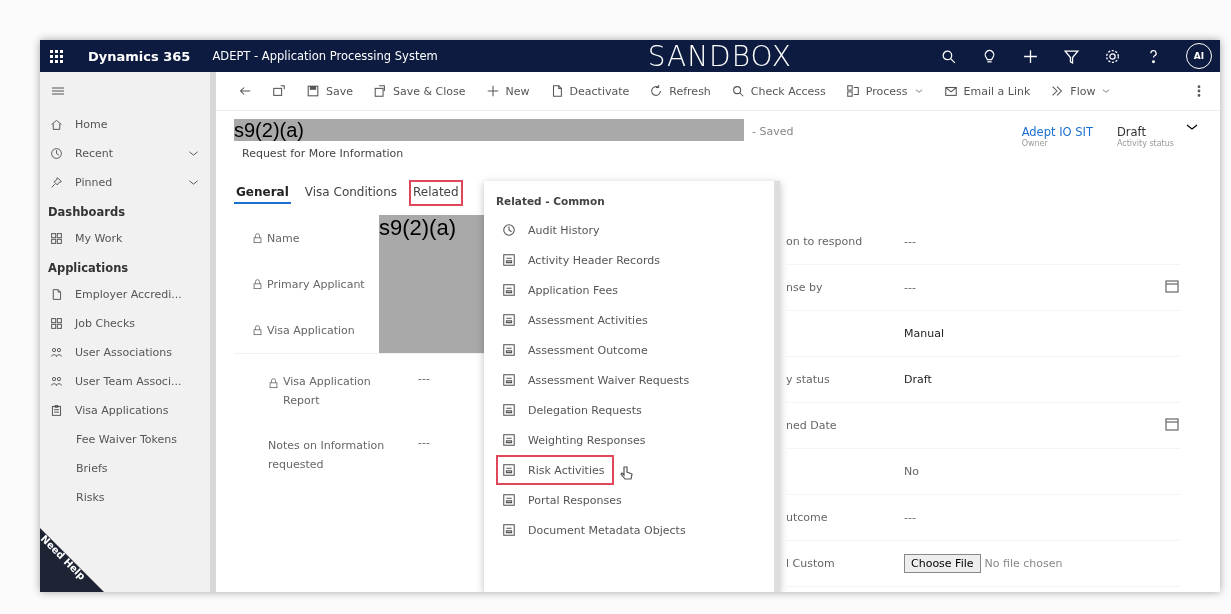 This screenshot has height=614, width=1231. What do you see at coordinates (589, 91) in the screenshot?
I see `command-button: Deactivate` at bounding box center [589, 91].